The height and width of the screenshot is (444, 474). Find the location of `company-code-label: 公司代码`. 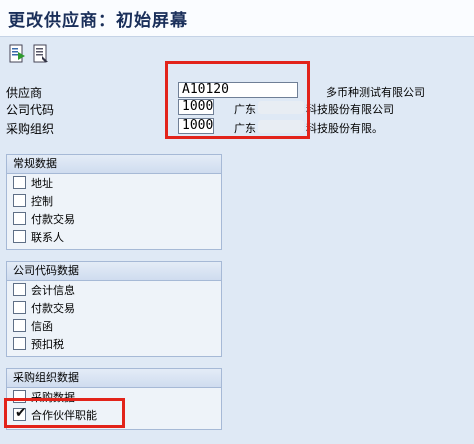

company-code-label: 公司代码 is located at coordinates (30, 110).